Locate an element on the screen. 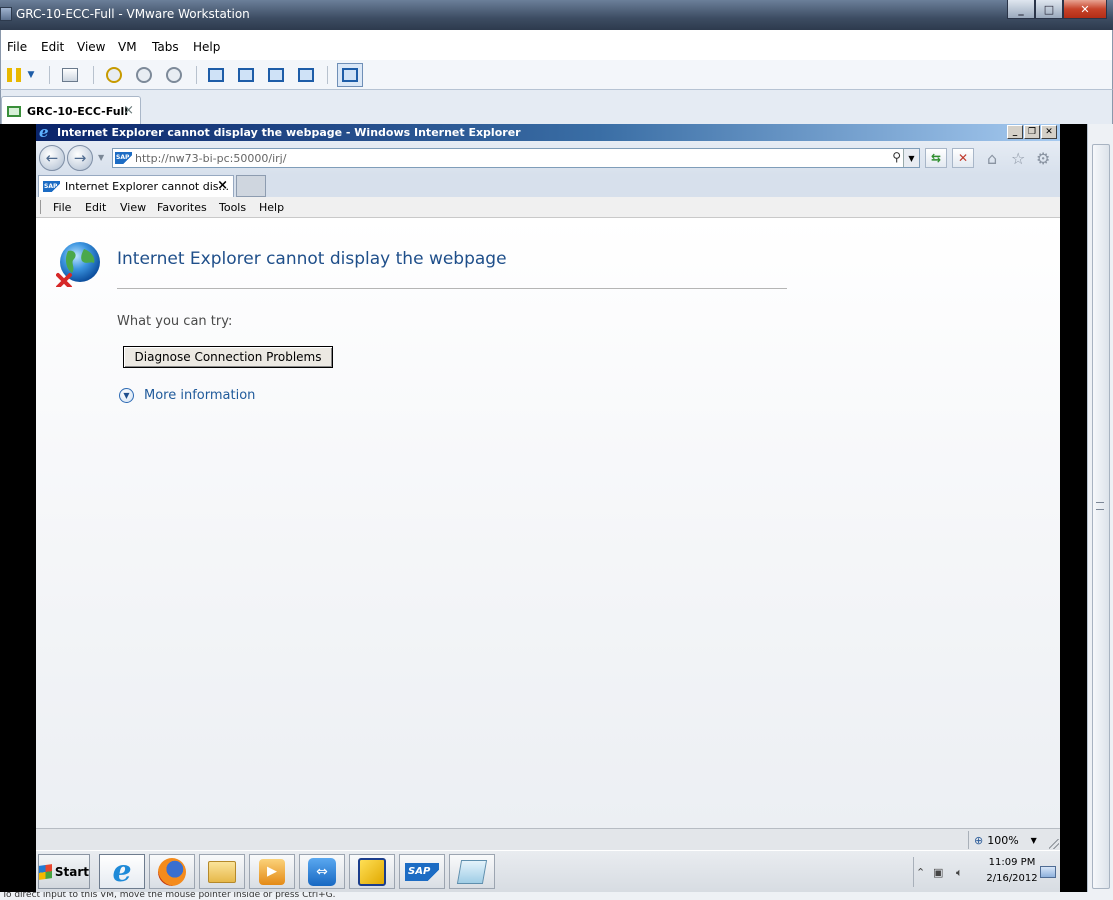 The image size is (1113, 900). vmware-app-icon is located at coordinates (6, 14).